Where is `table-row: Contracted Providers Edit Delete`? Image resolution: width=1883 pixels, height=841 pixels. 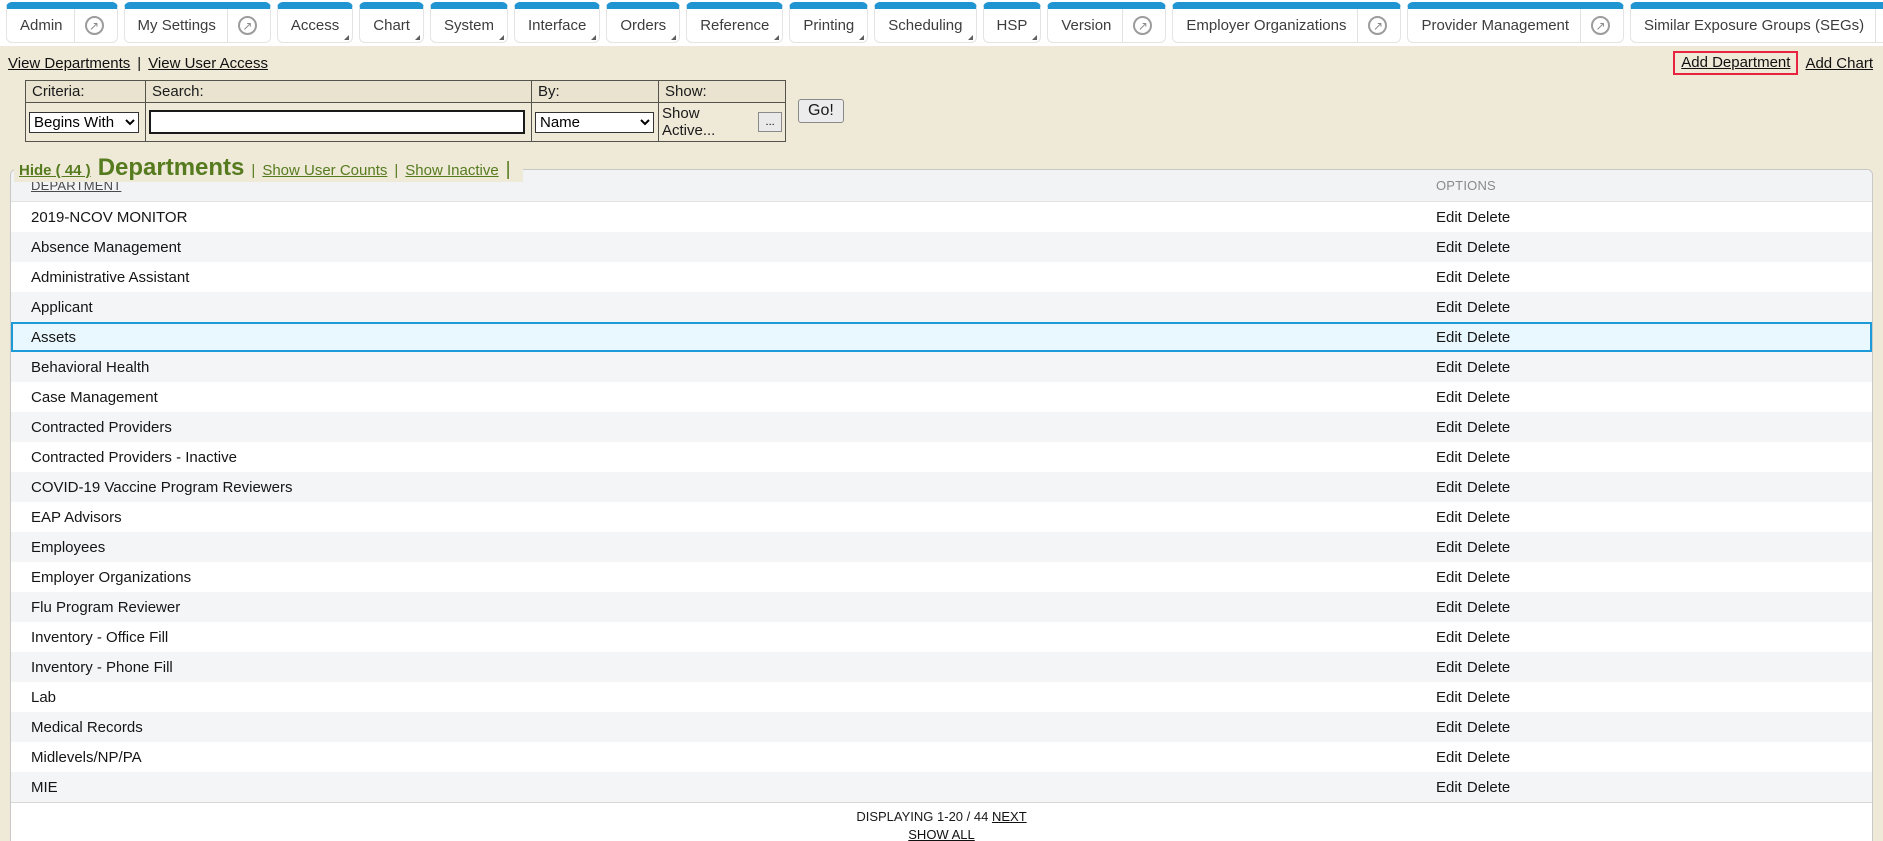
table-row: Contracted Providers Edit Delete is located at coordinates (941, 427).